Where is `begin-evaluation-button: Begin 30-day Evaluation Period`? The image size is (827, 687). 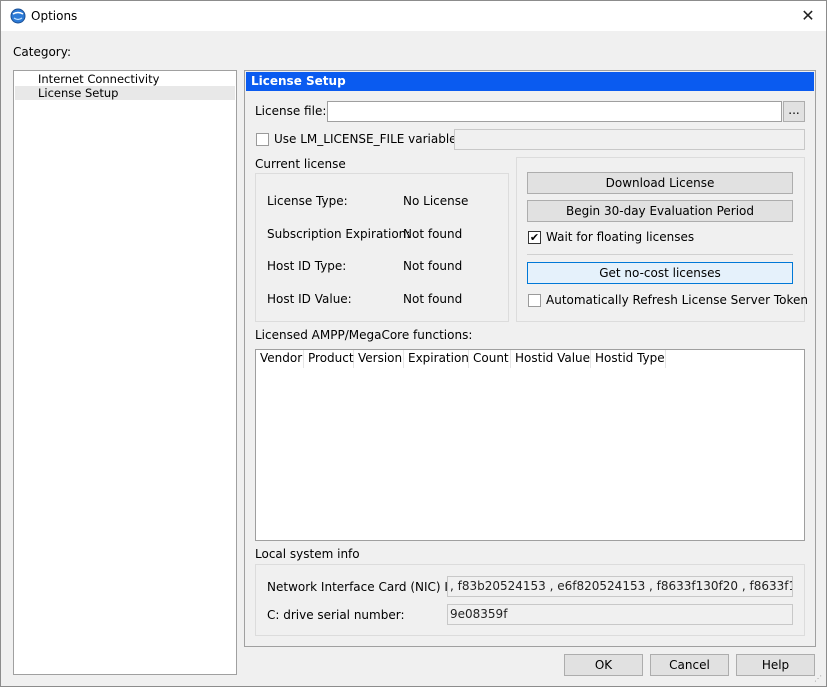 begin-evaluation-button: Begin 30-day Evaluation Period is located at coordinates (660, 211).